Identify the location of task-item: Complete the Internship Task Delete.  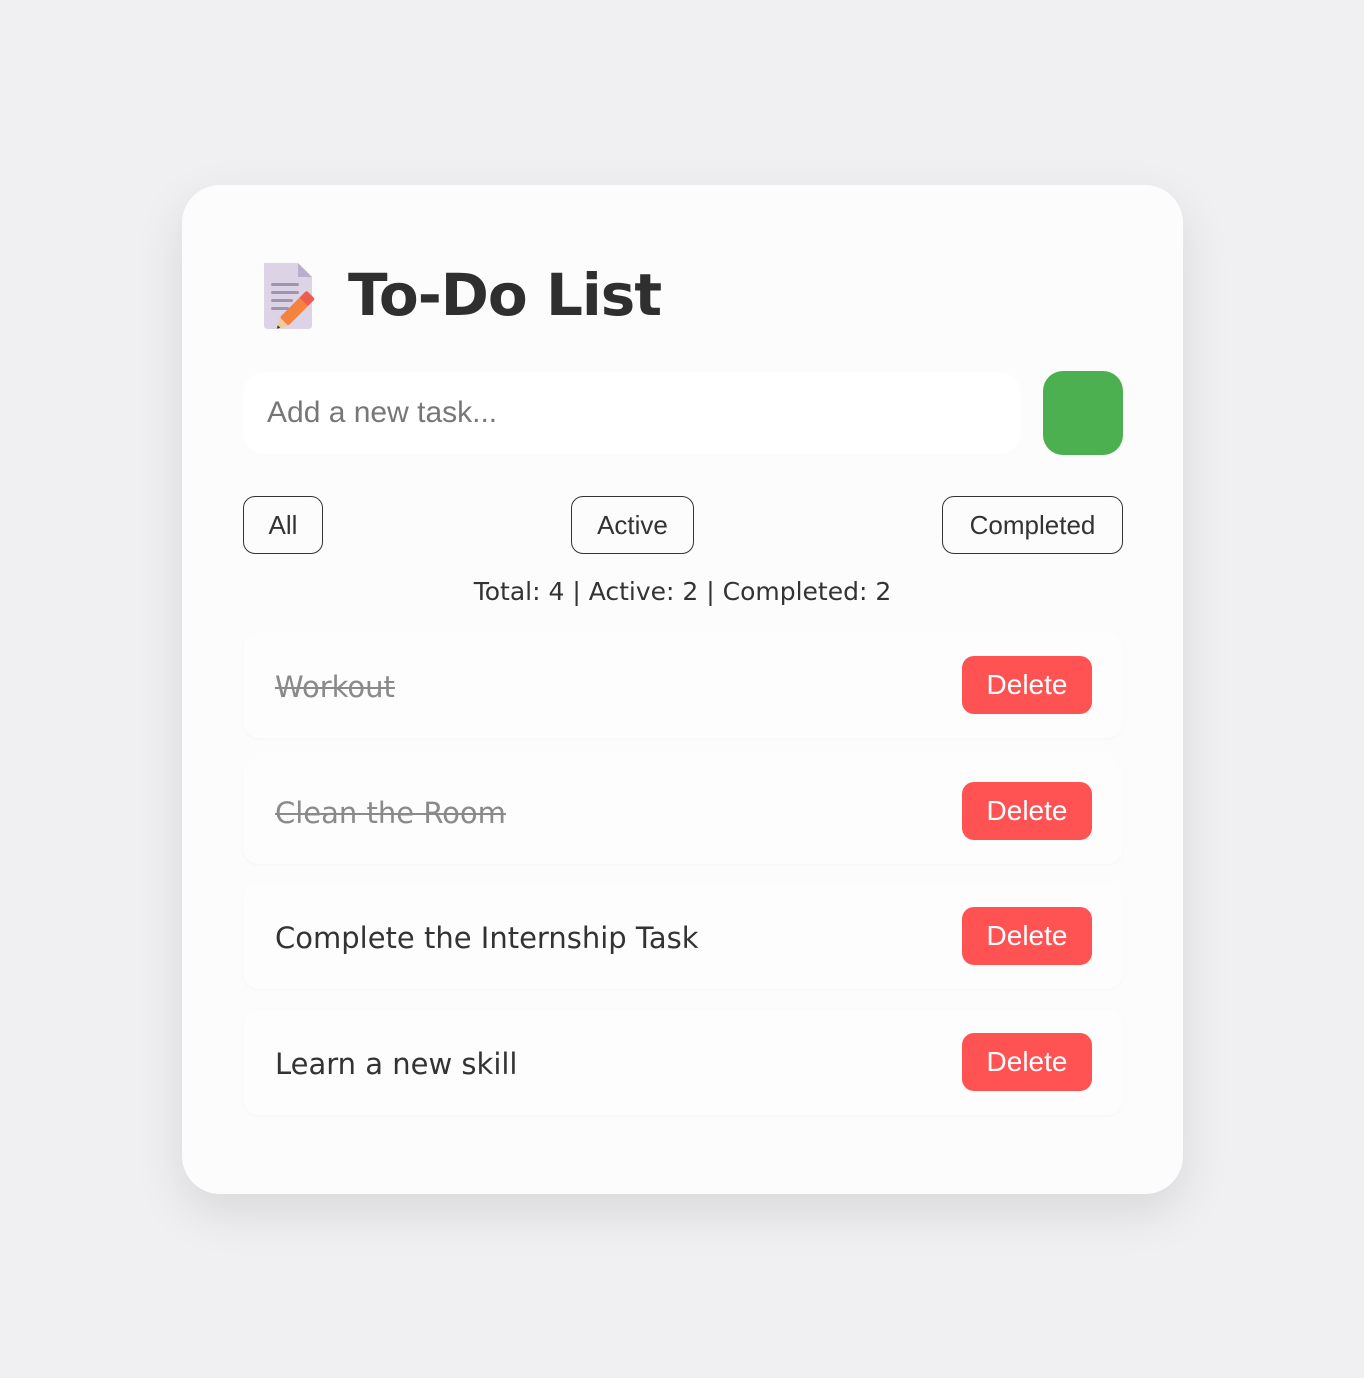
(683, 936).